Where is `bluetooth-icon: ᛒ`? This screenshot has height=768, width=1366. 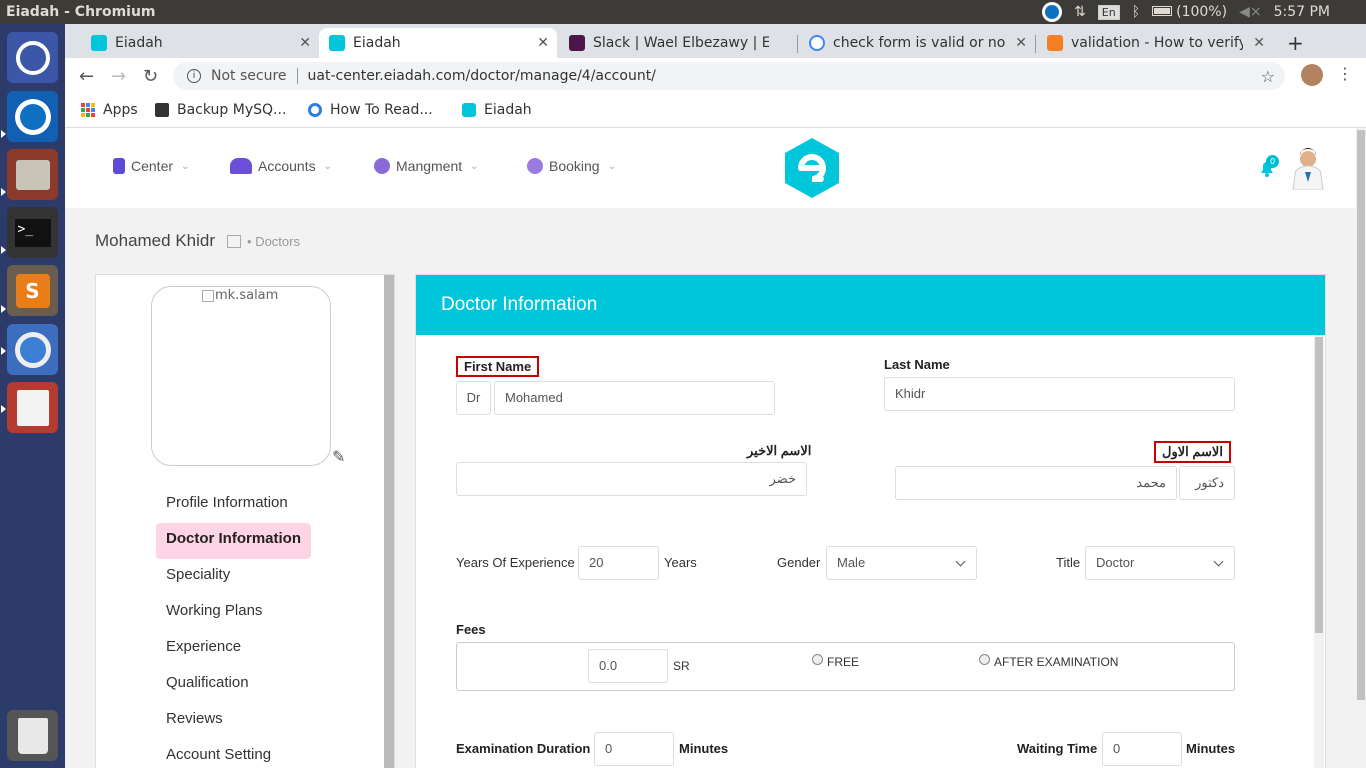
bluetooth-icon: ᛒ is located at coordinates (1136, 12).